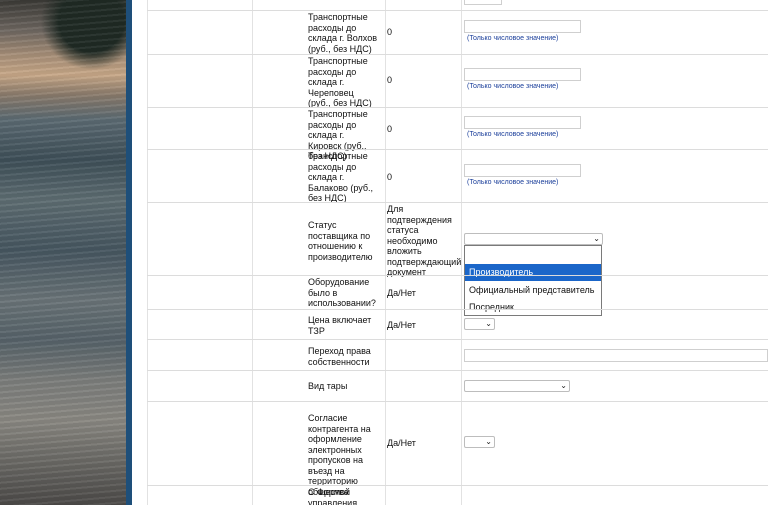 Image resolution: width=768 pixels, height=505 pixels. Describe the element at coordinates (533, 255) in the screenshot. I see `option-empty` at that location.